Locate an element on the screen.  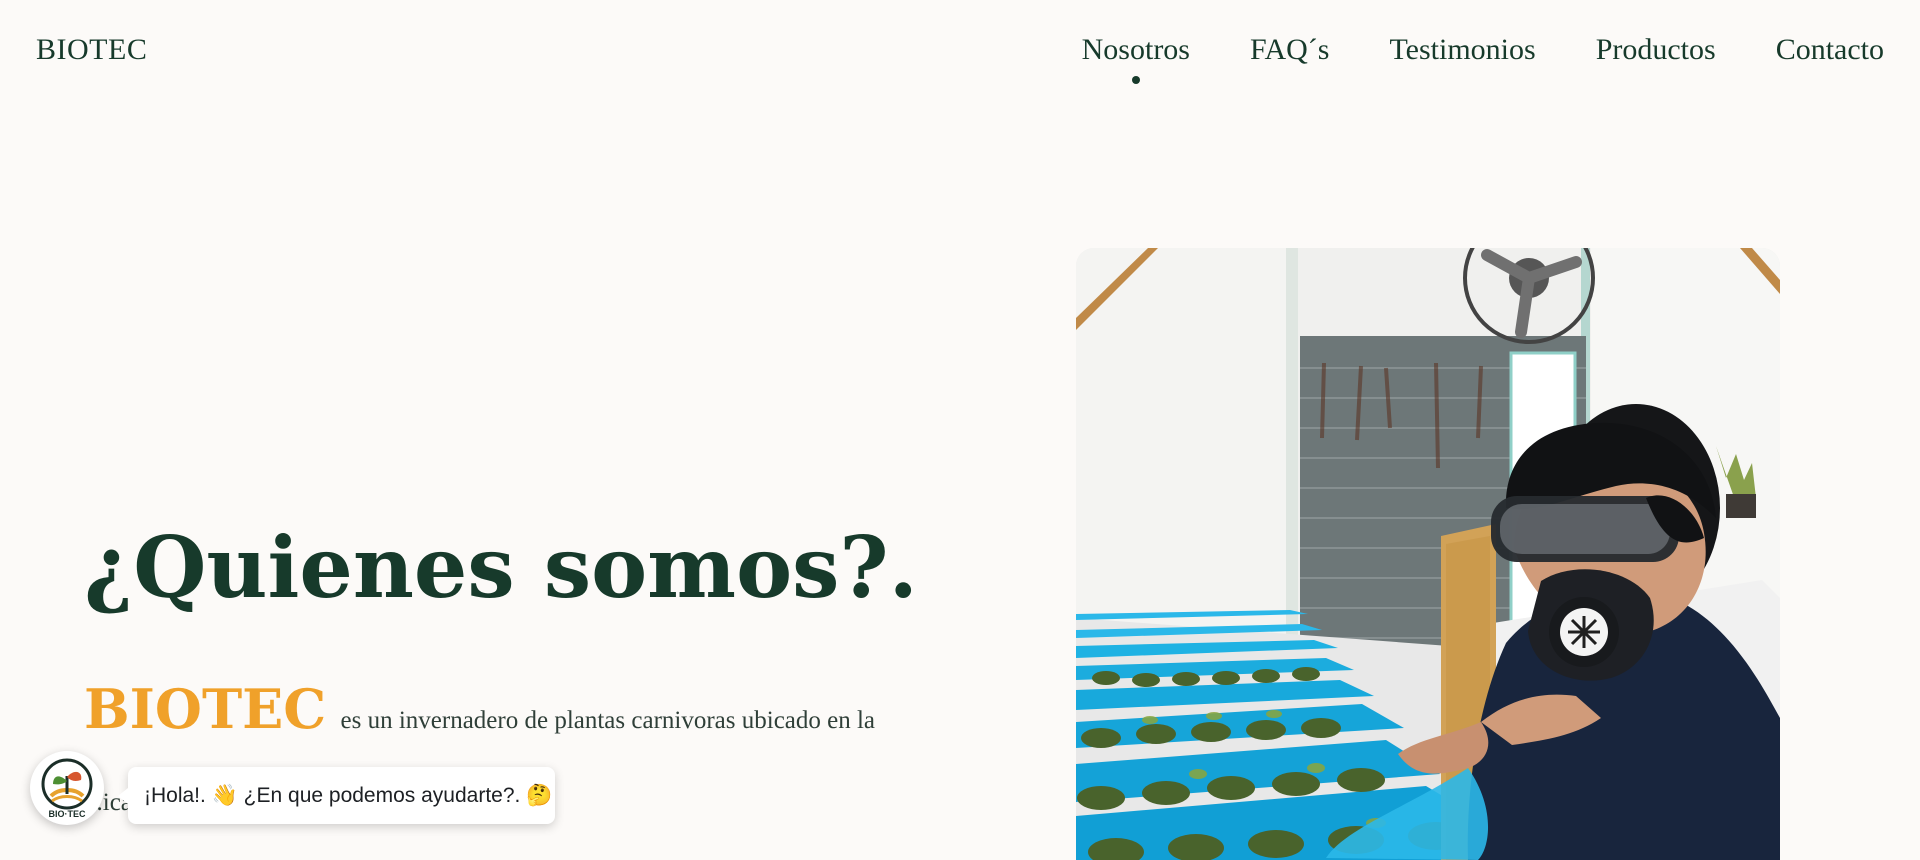
brand-logo-text: BIOTEC is located at coordinates (91, 50).